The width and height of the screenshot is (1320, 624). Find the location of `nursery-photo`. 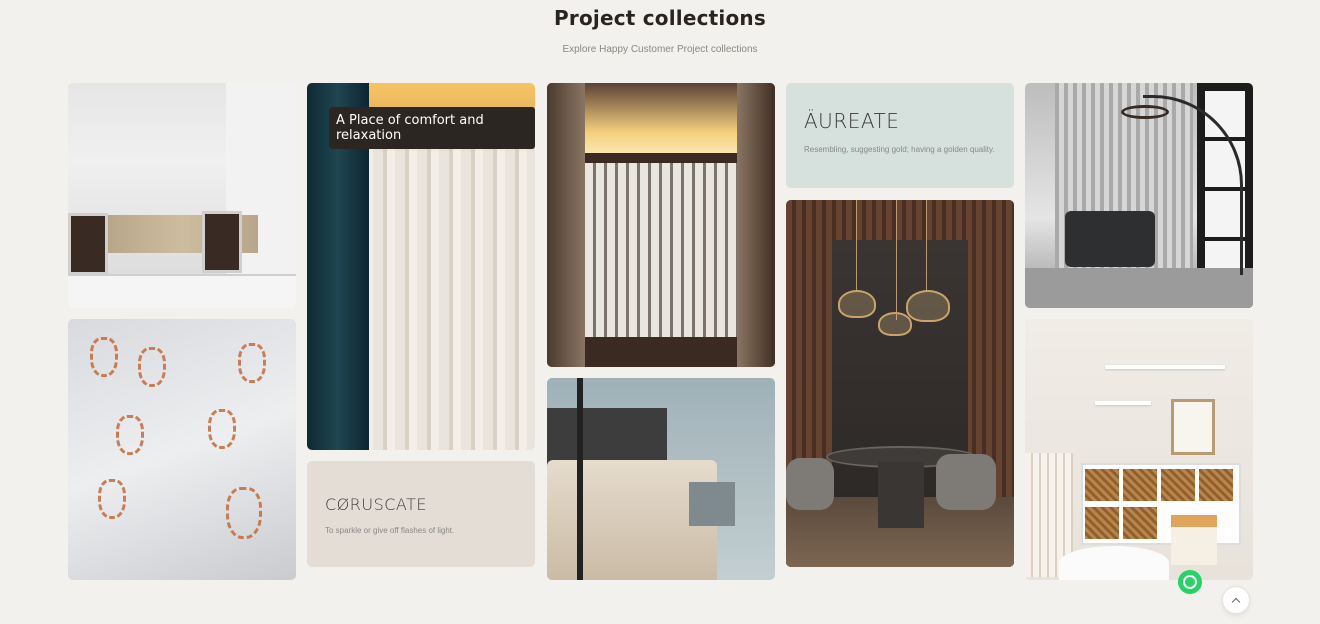

nursery-photo is located at coordinates (1139, 449).